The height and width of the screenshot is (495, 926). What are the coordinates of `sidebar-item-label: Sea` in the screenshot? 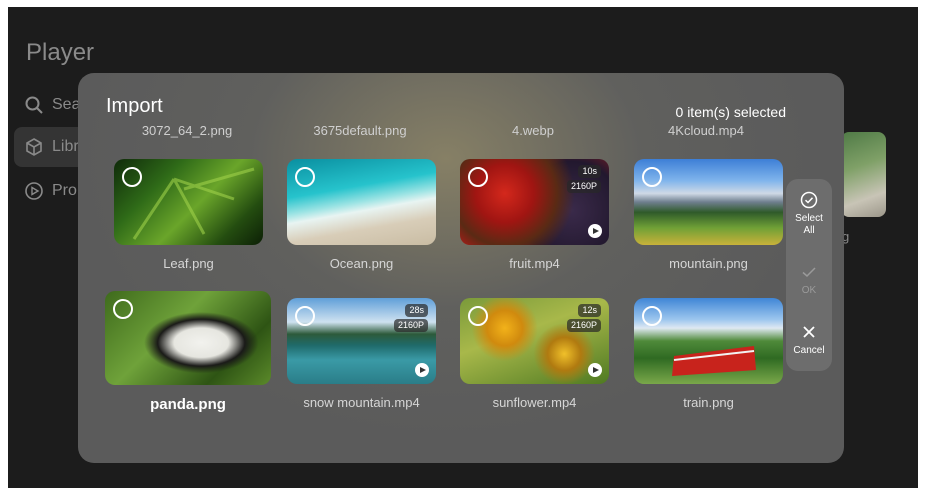 It's located at (66, 104).